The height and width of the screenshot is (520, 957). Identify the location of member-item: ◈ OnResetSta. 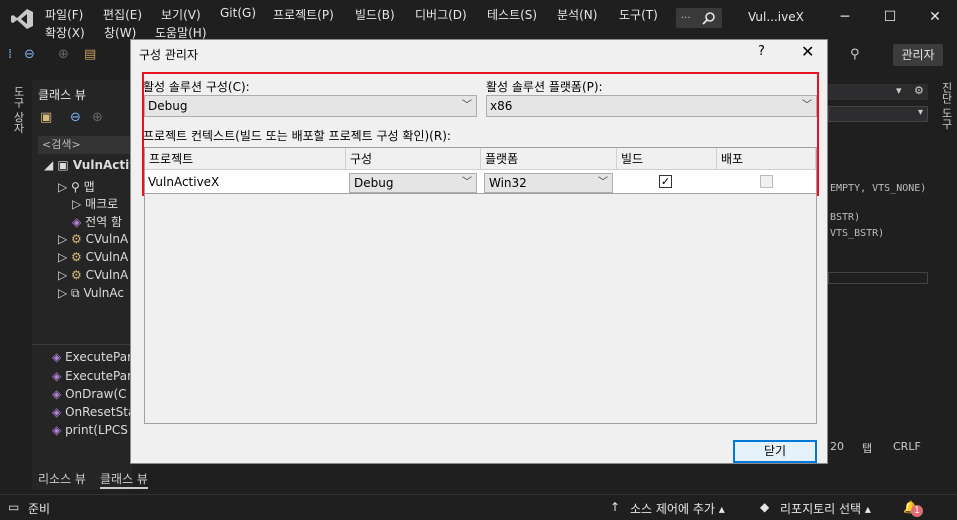
(93, 412).